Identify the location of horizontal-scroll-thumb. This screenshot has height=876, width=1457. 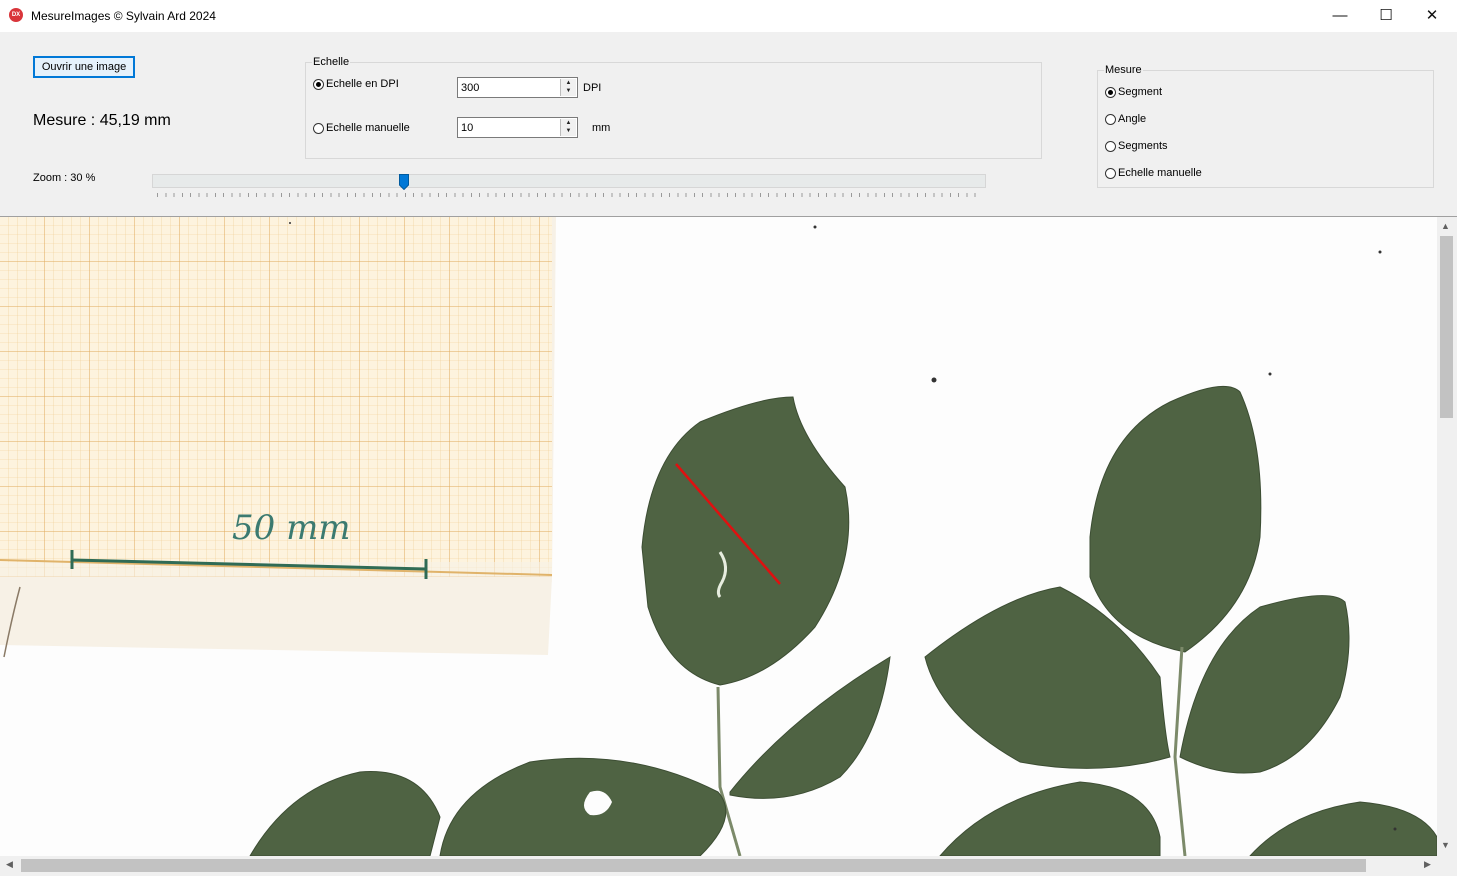
(693, 865).